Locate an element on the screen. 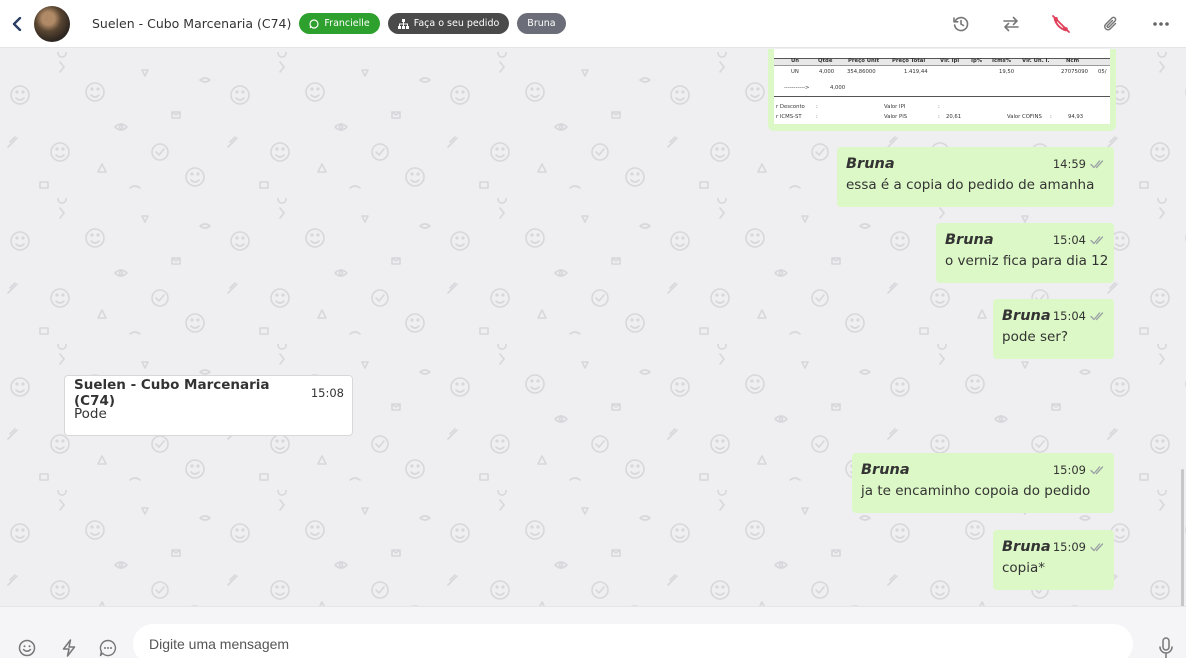  message-template-icon is located at coordinates (108, 648).